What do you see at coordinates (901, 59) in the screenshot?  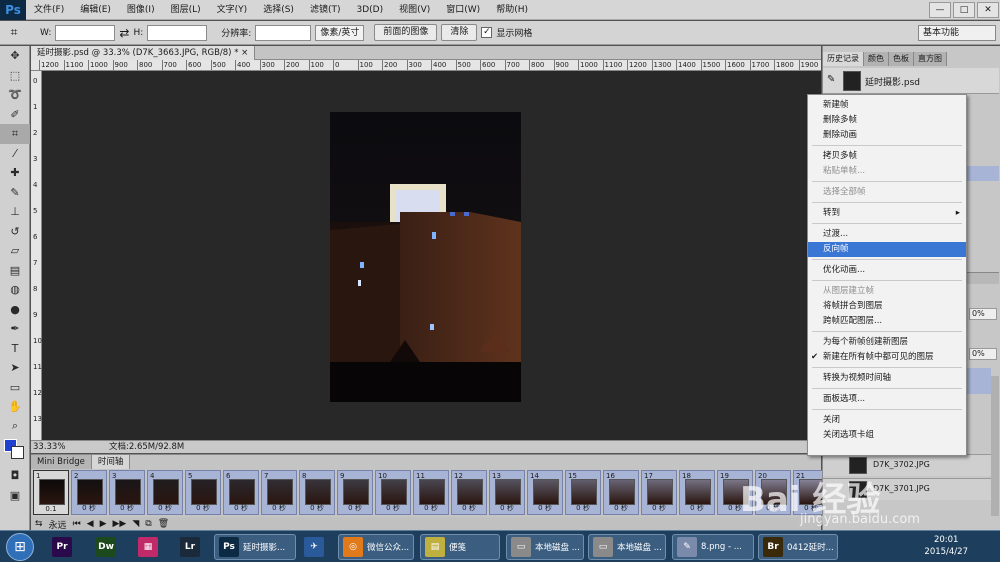 I see `tab-swatches: 色板` at bounding box center [901, 59].